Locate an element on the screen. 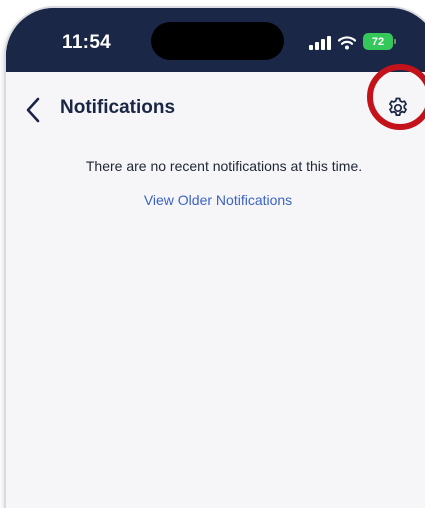  battery-icon: 72 is located at coordinates (378, 41).